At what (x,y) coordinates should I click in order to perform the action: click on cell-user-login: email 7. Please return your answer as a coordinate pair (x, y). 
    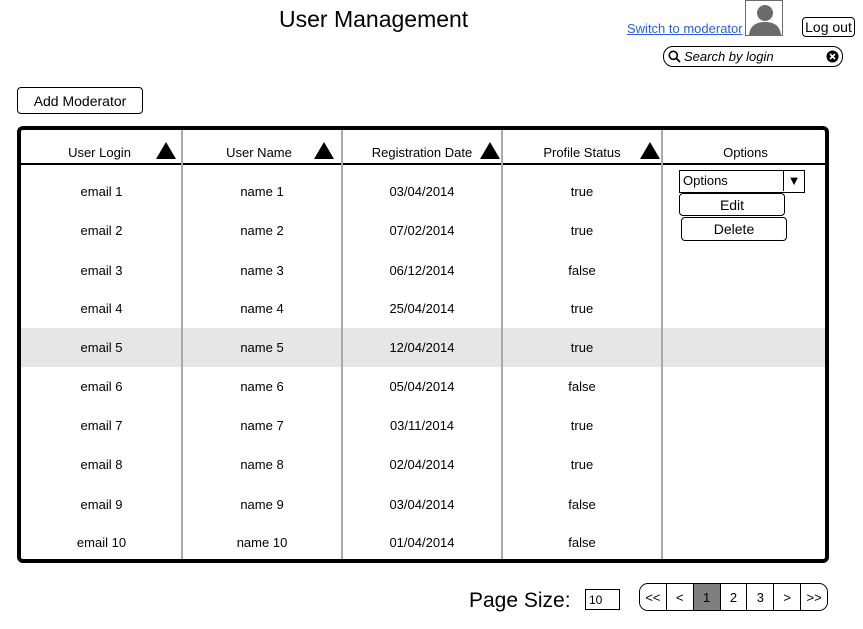
    Looking at the image, I should click on (101, 425).